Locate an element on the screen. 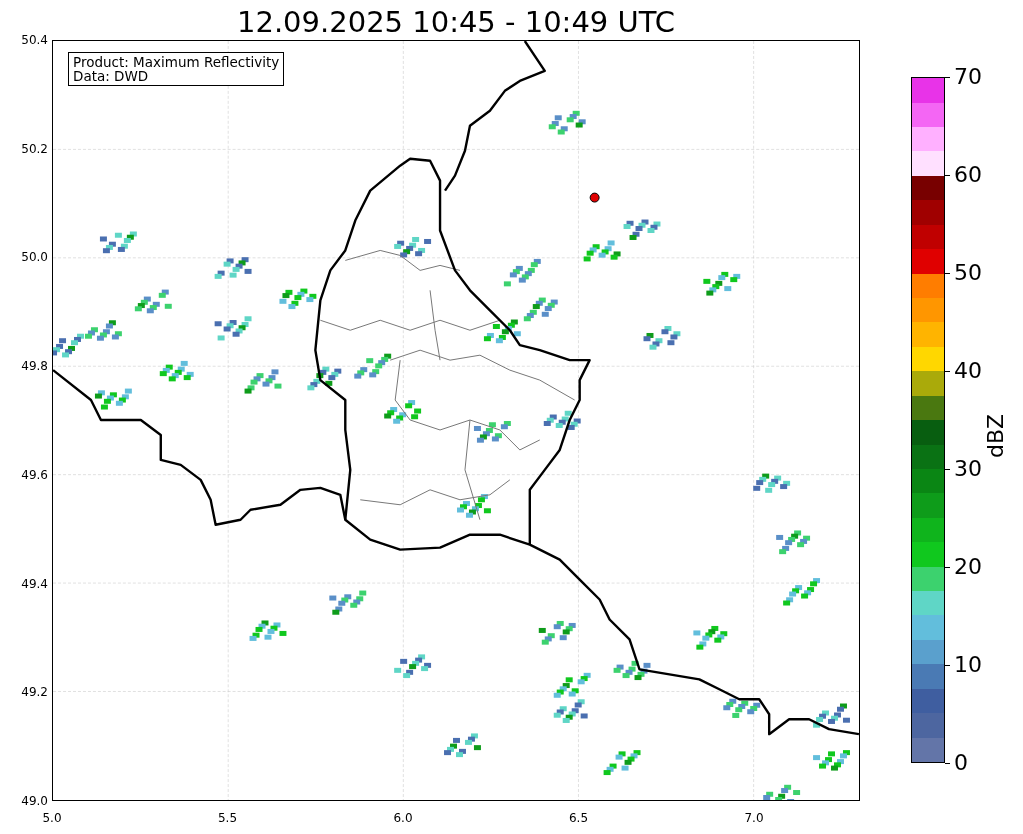  colorbar-unit-label: dBZ is located at coordinates (996, 435).